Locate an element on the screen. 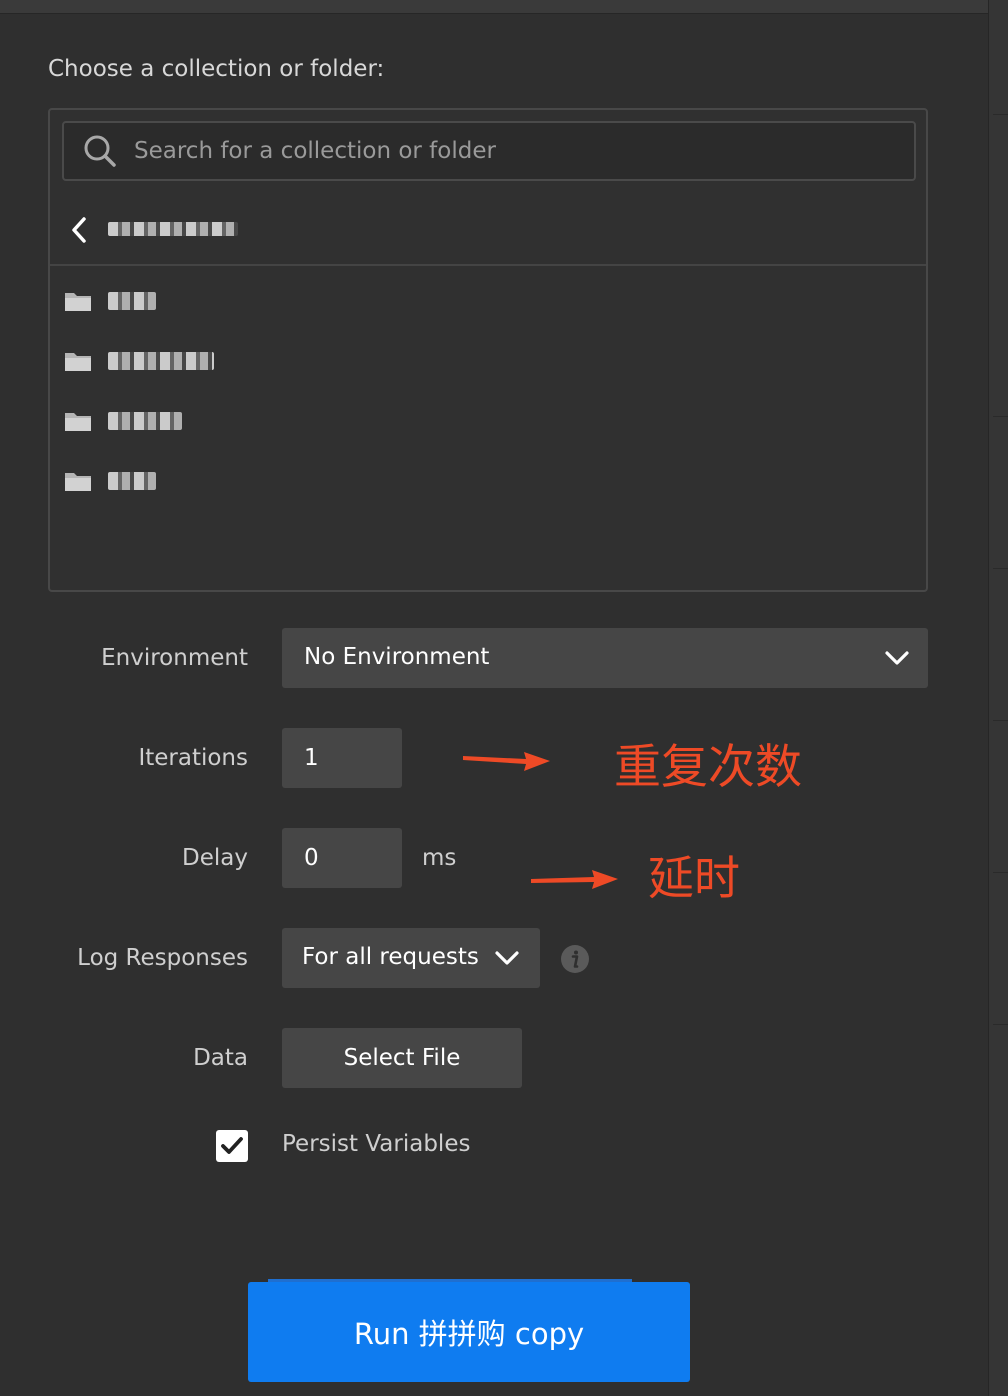  iterations-label: Iterations is located at coordinates (193, 758).